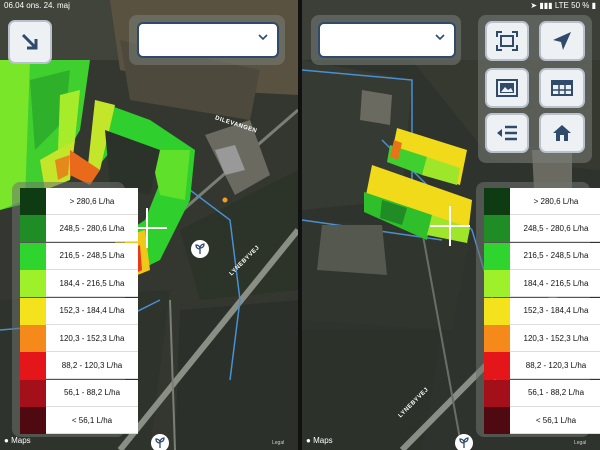 Image resolution: width=600 pixels, height=450 pixels. I want to click on status-right: ➤ ▮▮▮ LTE 50 % ▮, so click(563, 6).